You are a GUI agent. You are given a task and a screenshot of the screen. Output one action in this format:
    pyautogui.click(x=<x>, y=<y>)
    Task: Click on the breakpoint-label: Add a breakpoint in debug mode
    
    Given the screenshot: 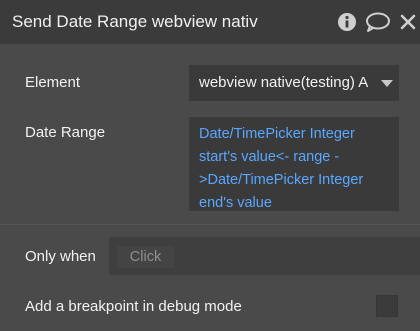 What is the action you would take?
    pyautogui.click(x=133, y=306)
    